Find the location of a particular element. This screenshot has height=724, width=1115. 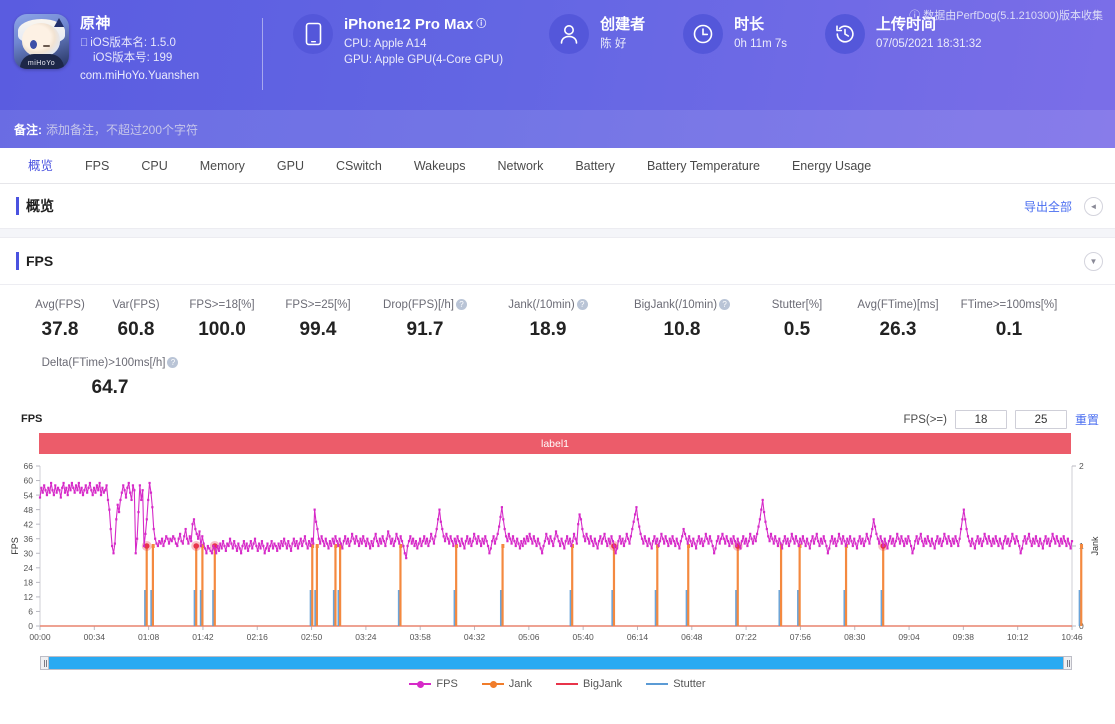

svg-text: 2 is located at coordinates (1081, 466).